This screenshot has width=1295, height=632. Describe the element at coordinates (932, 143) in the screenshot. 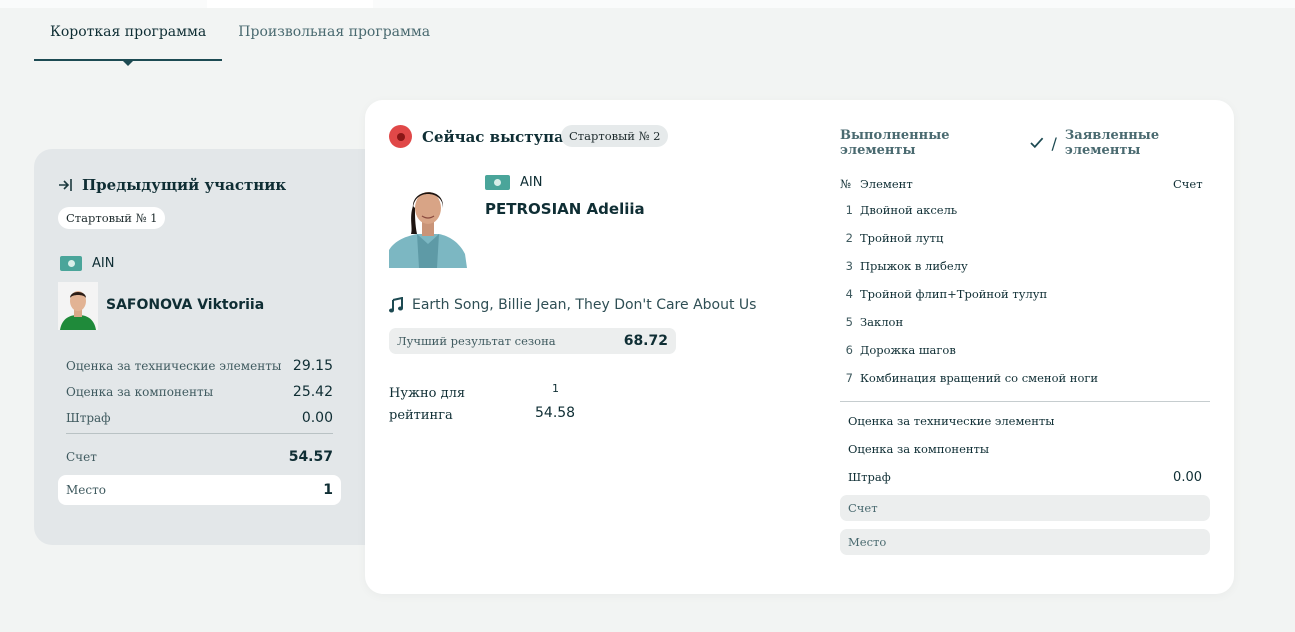

I see `performed-elements-tab: Выполненные элементы` at that location.